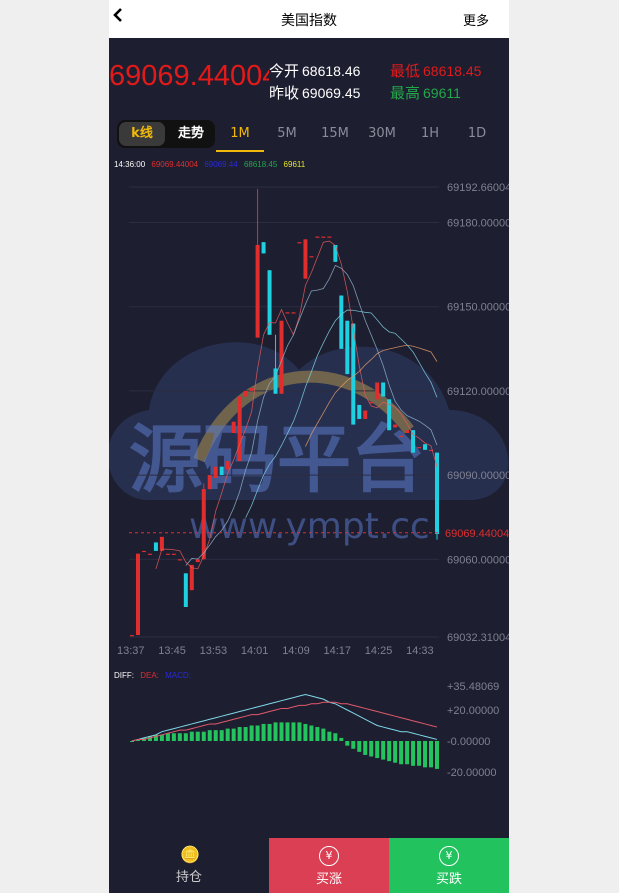 The image size is (619, 893). Describe the element at coordinates (338, 651) in the screenshot. I see `x-tick-label: 14:17` at that location.